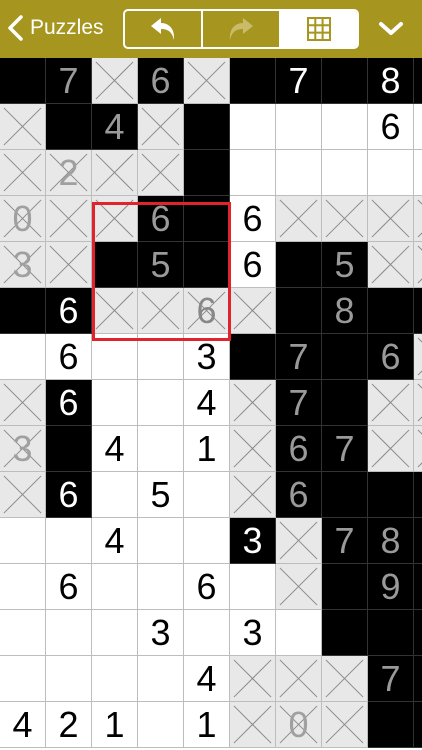  What do you see at coordinates (242, 29) in the screenshot?
I see `redo-button` at bounding box center [242, 29].